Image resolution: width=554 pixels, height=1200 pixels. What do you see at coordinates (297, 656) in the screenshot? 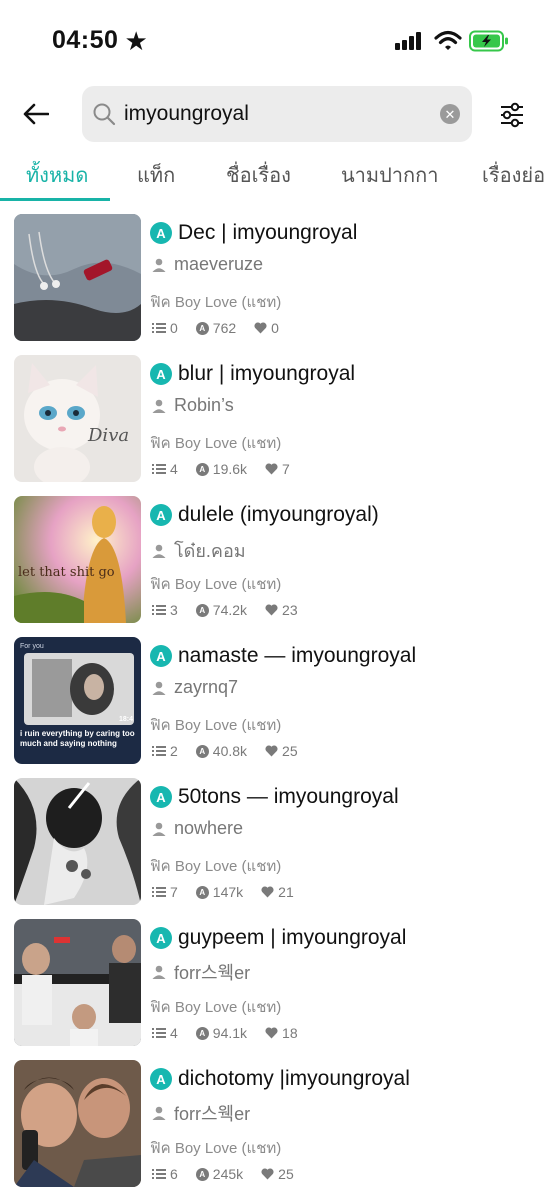
I see `story-title: namaste — imyoungroyal` at bounding box center [297, 656].